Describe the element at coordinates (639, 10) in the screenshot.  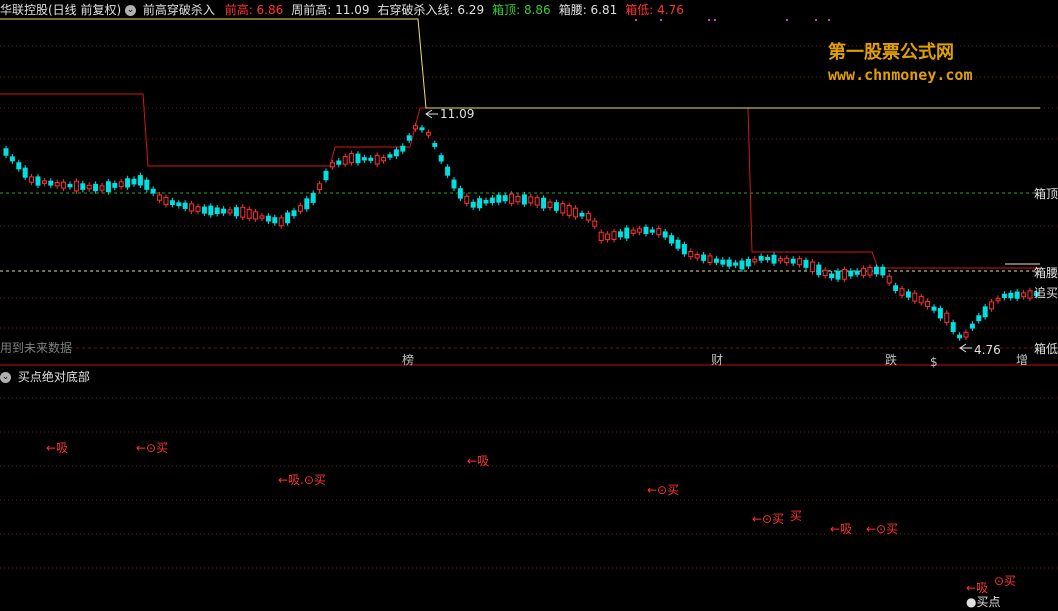
I see `header-item-label: 箱低:` at that location.